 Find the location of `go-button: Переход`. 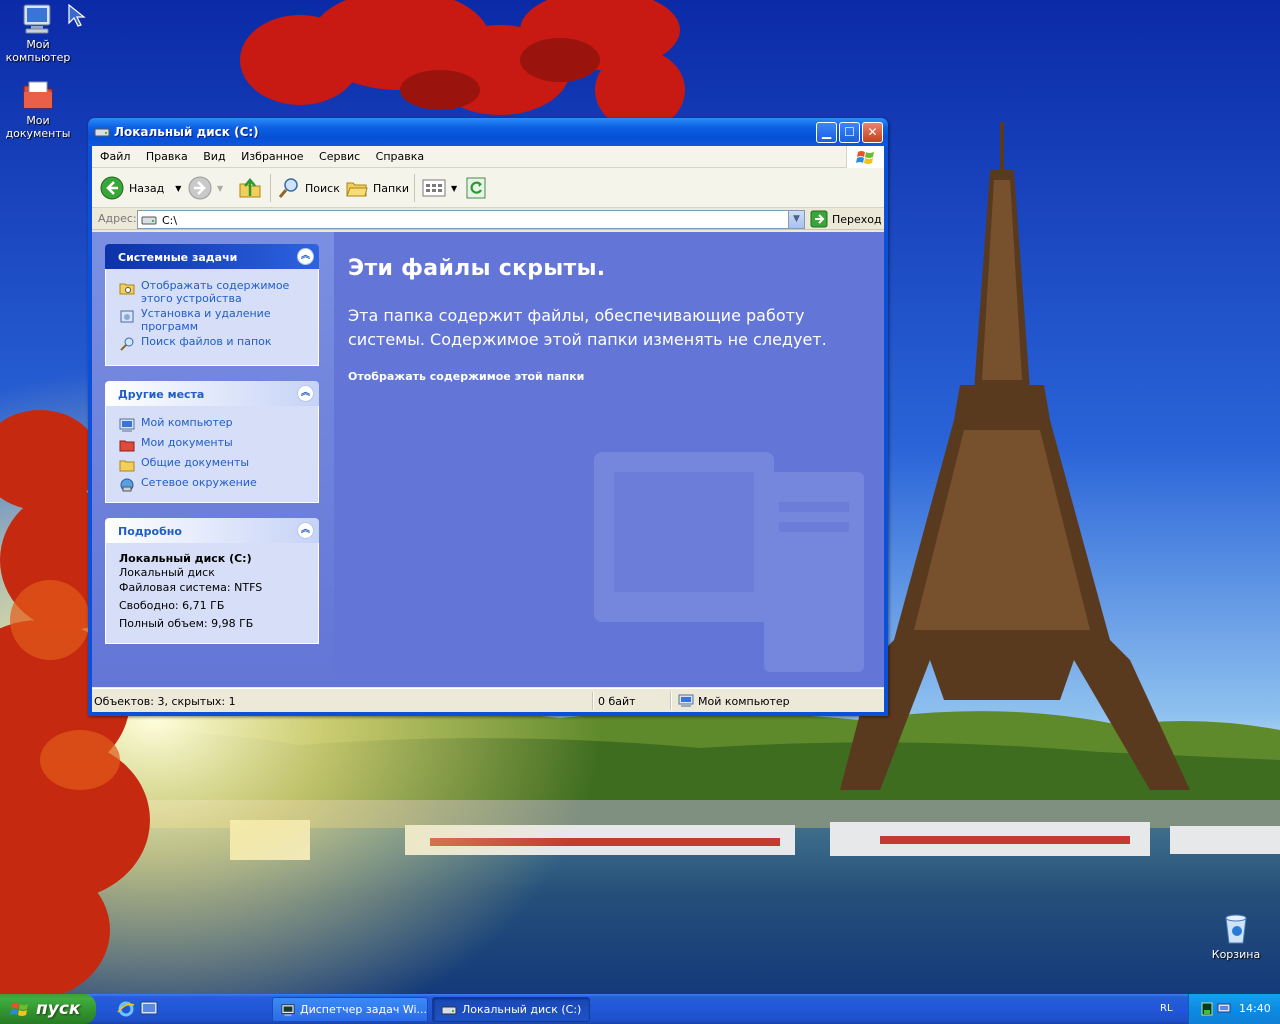

go-button: Переход is located at coordinates (846, 219).